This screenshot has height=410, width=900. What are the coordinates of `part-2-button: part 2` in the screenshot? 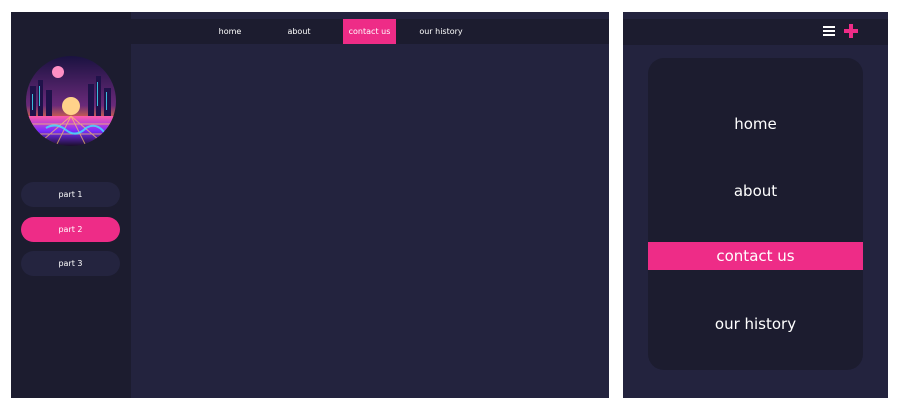 It's located at (70, 229).